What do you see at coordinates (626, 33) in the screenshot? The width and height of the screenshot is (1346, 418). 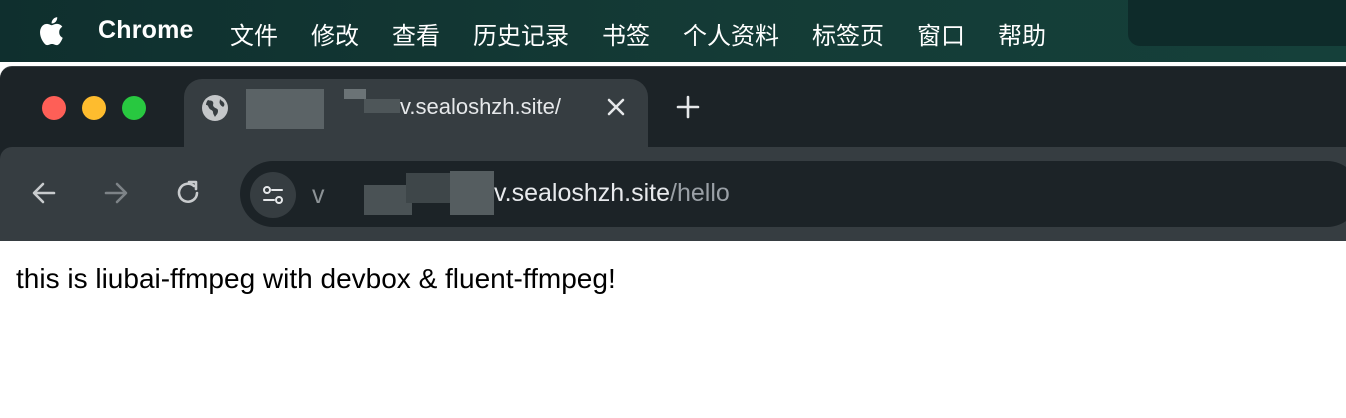 I see `menu-bookmarks: 书签` at bounding box center [626, 33].